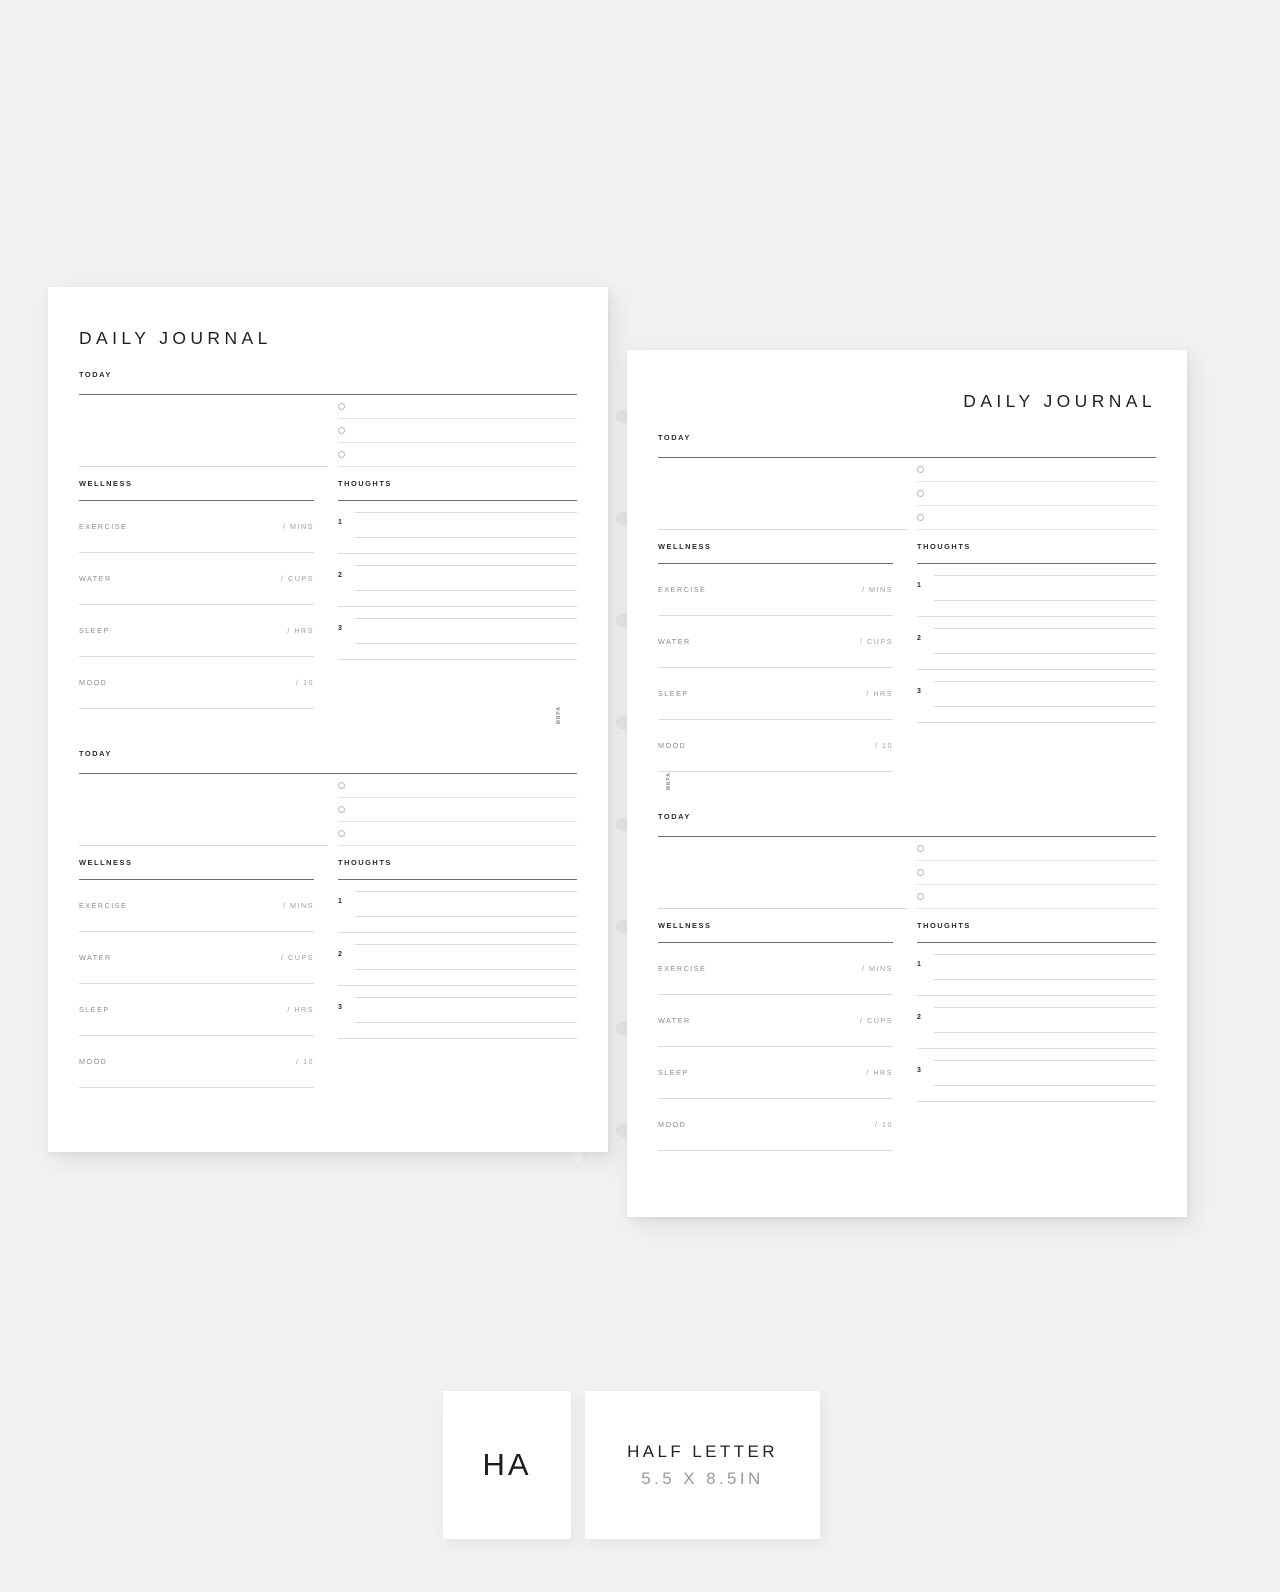 The image size is (1280, 1592). I want to click on thought-separator, so click(457, 1038).